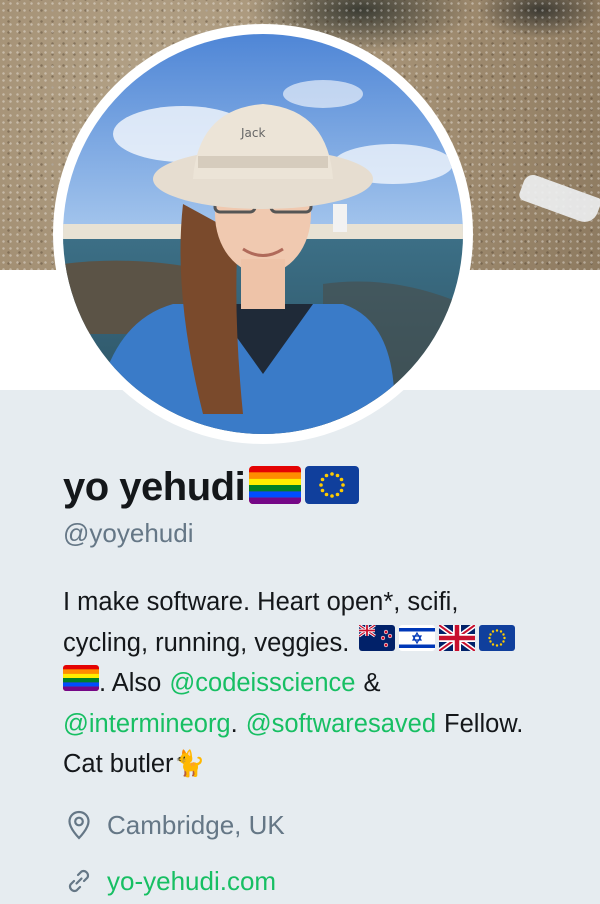  I want to click on bio-line: . Also @codeisscience &, so click(323, 683).